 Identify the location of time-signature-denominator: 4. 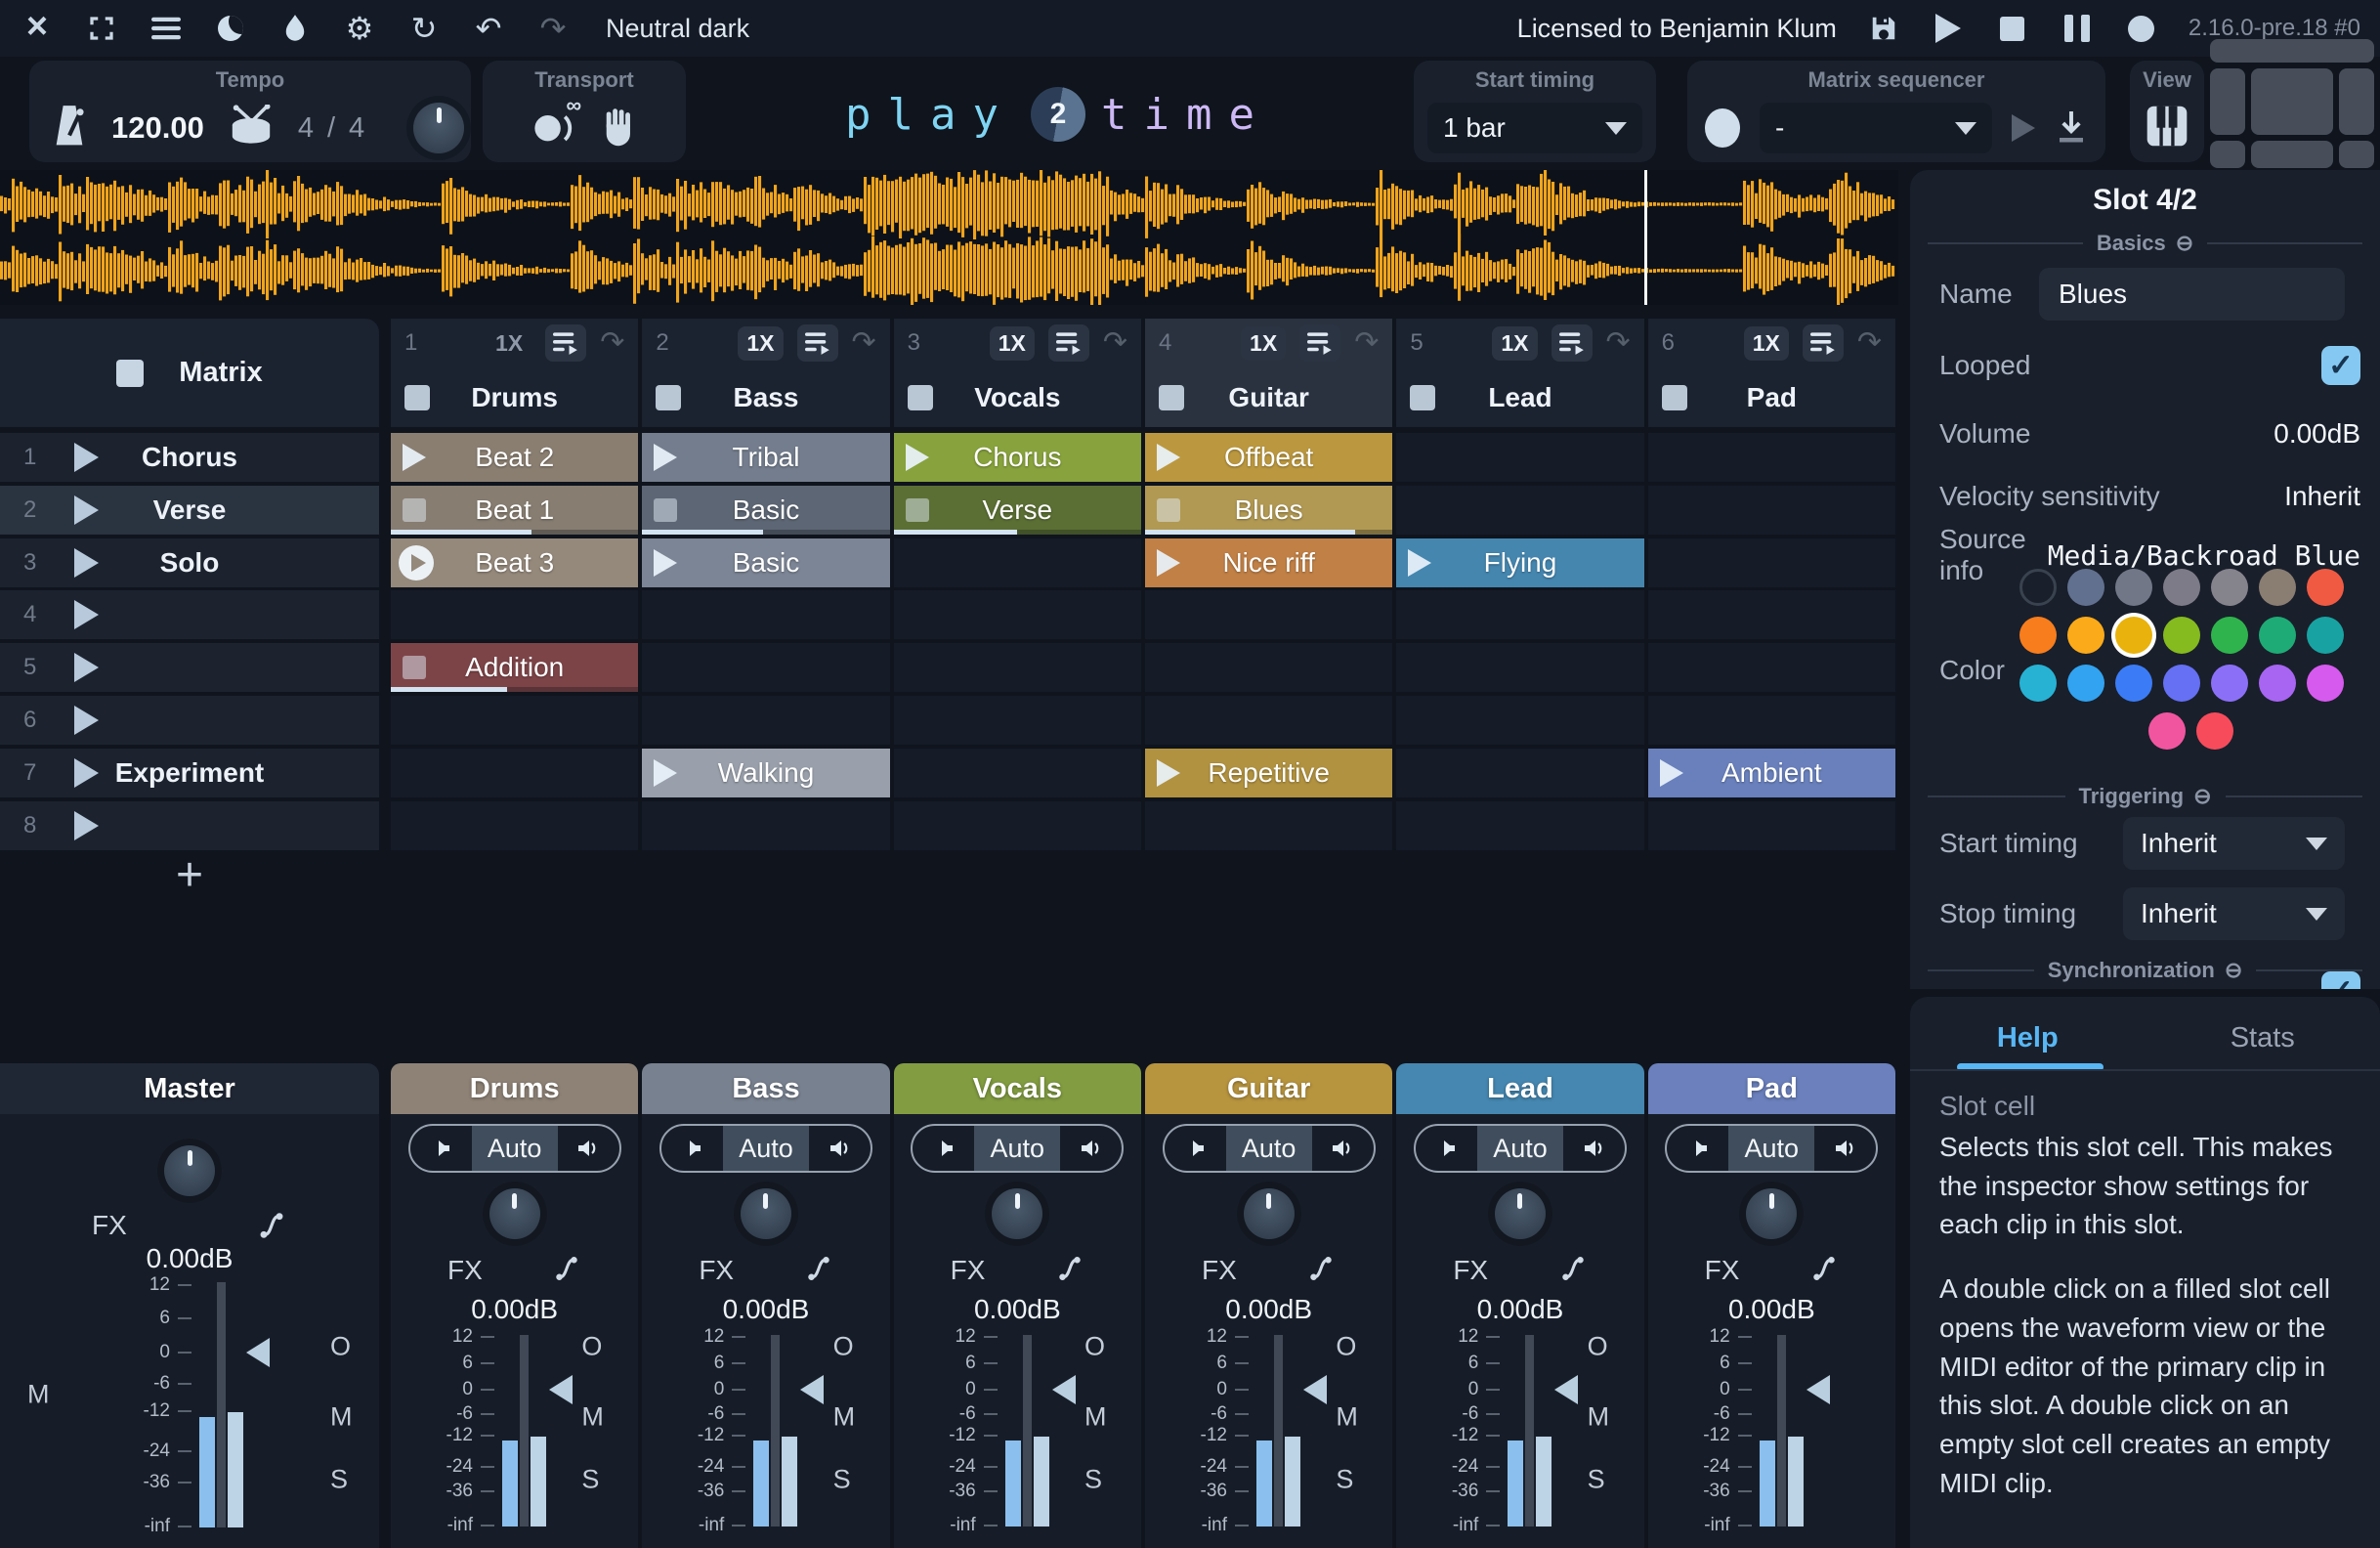
(356, 128).